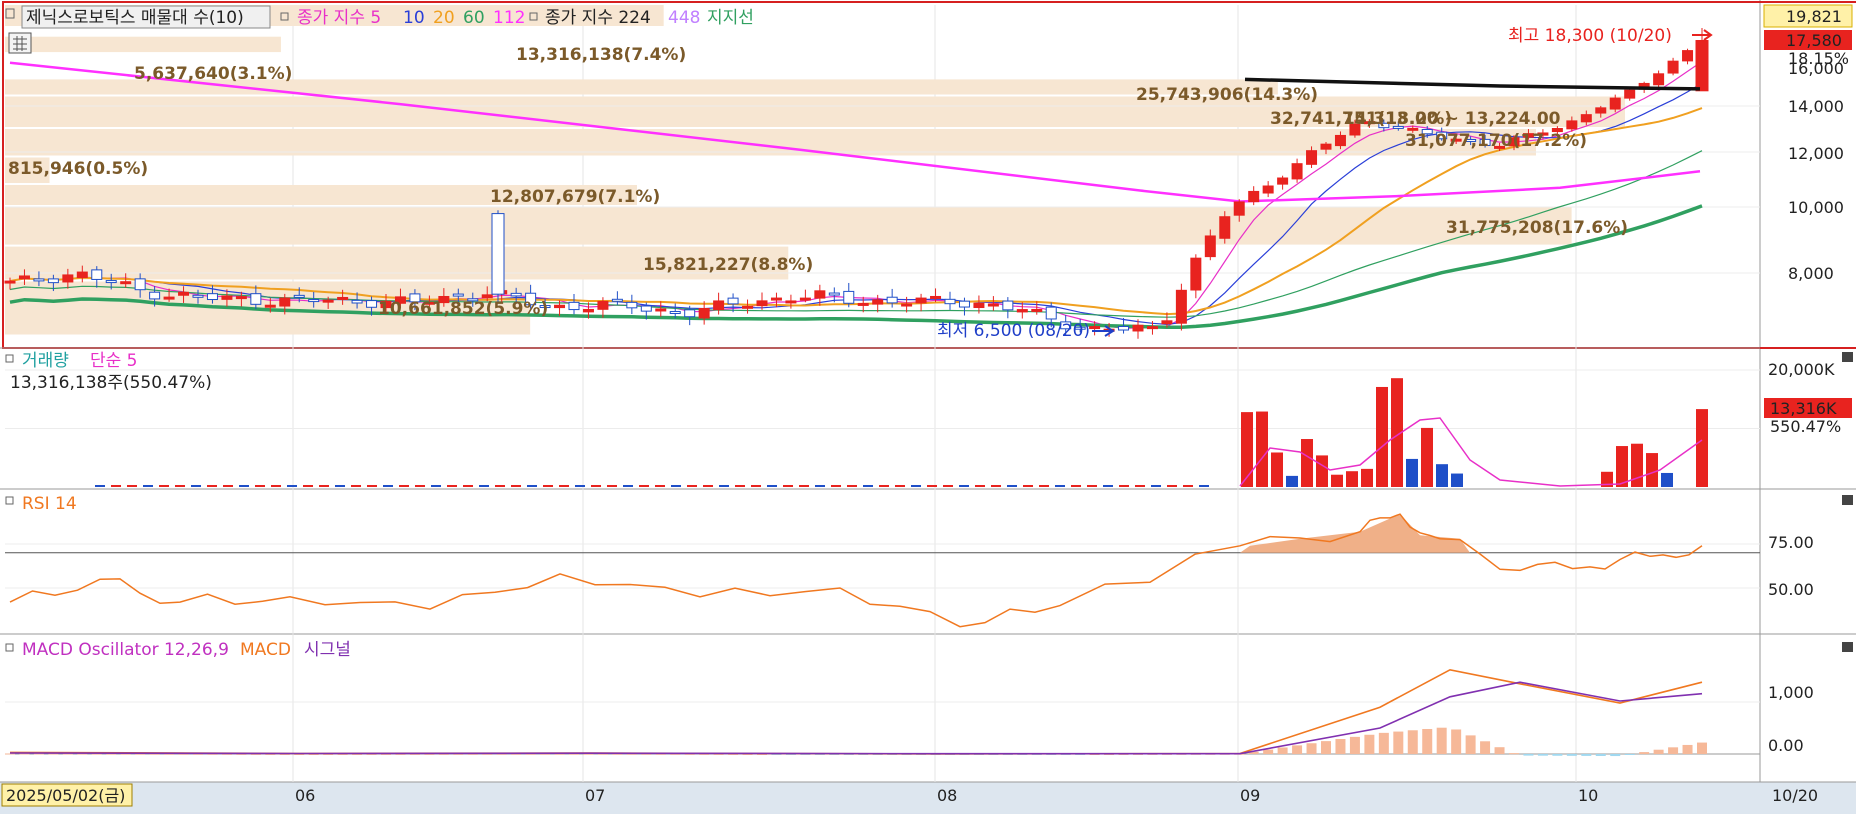 This screenshot has height=818, width=1856. Describe the element at coordinates (1808, 391) in the screenshot. I see `price-axis-area` at that location.